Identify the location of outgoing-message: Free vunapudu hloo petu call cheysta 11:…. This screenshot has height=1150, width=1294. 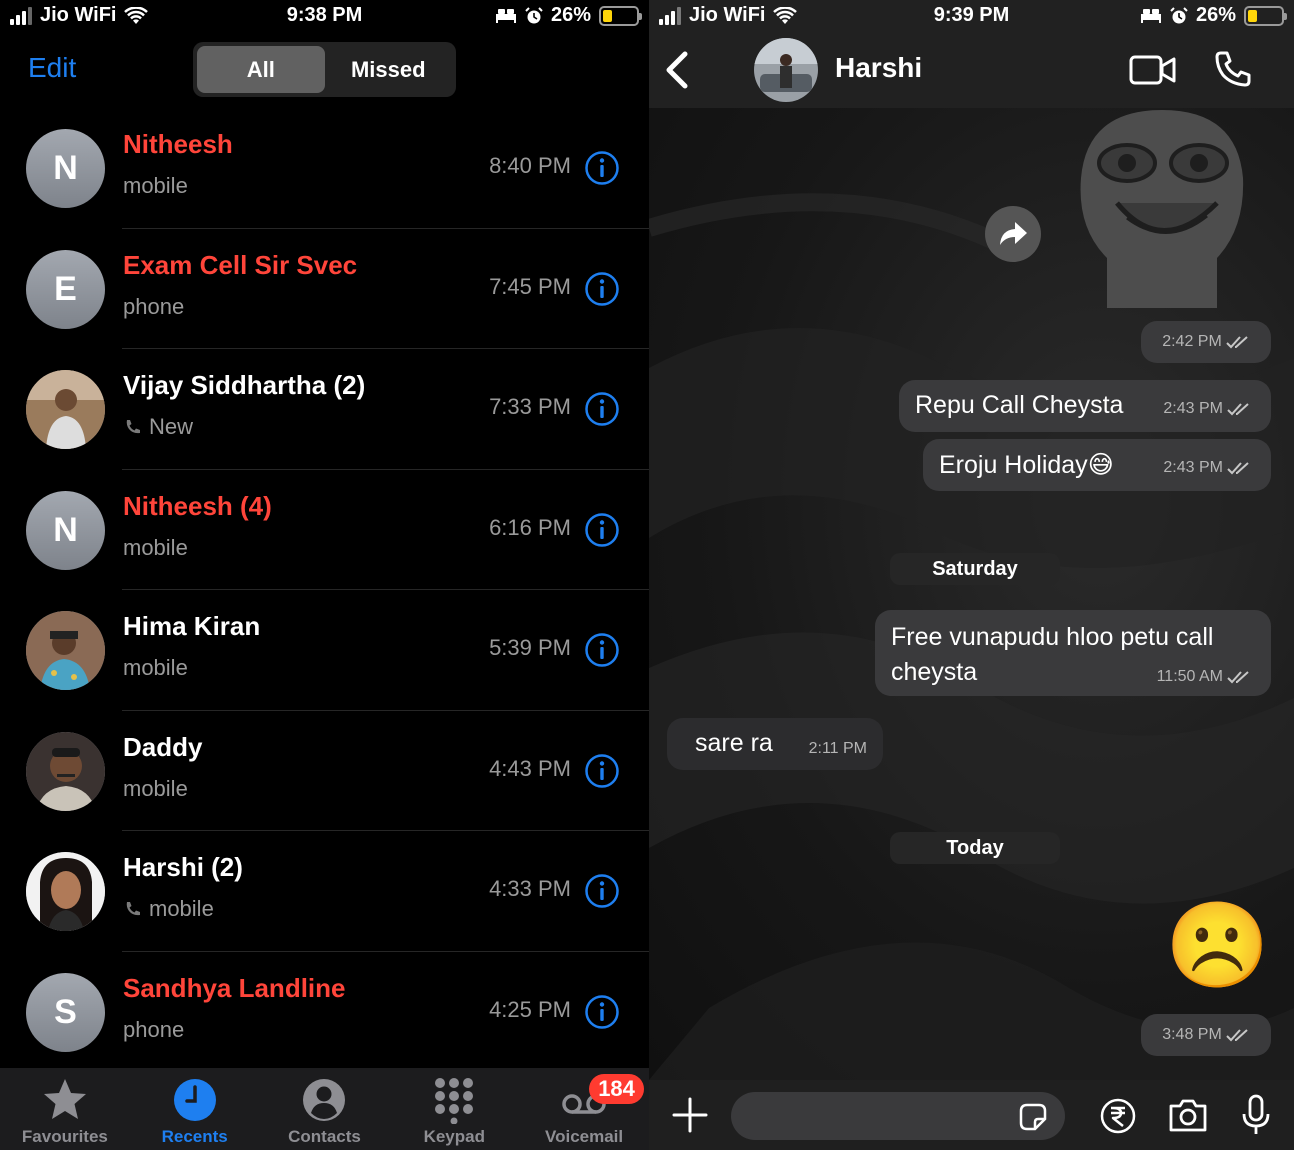
(1073, 653).